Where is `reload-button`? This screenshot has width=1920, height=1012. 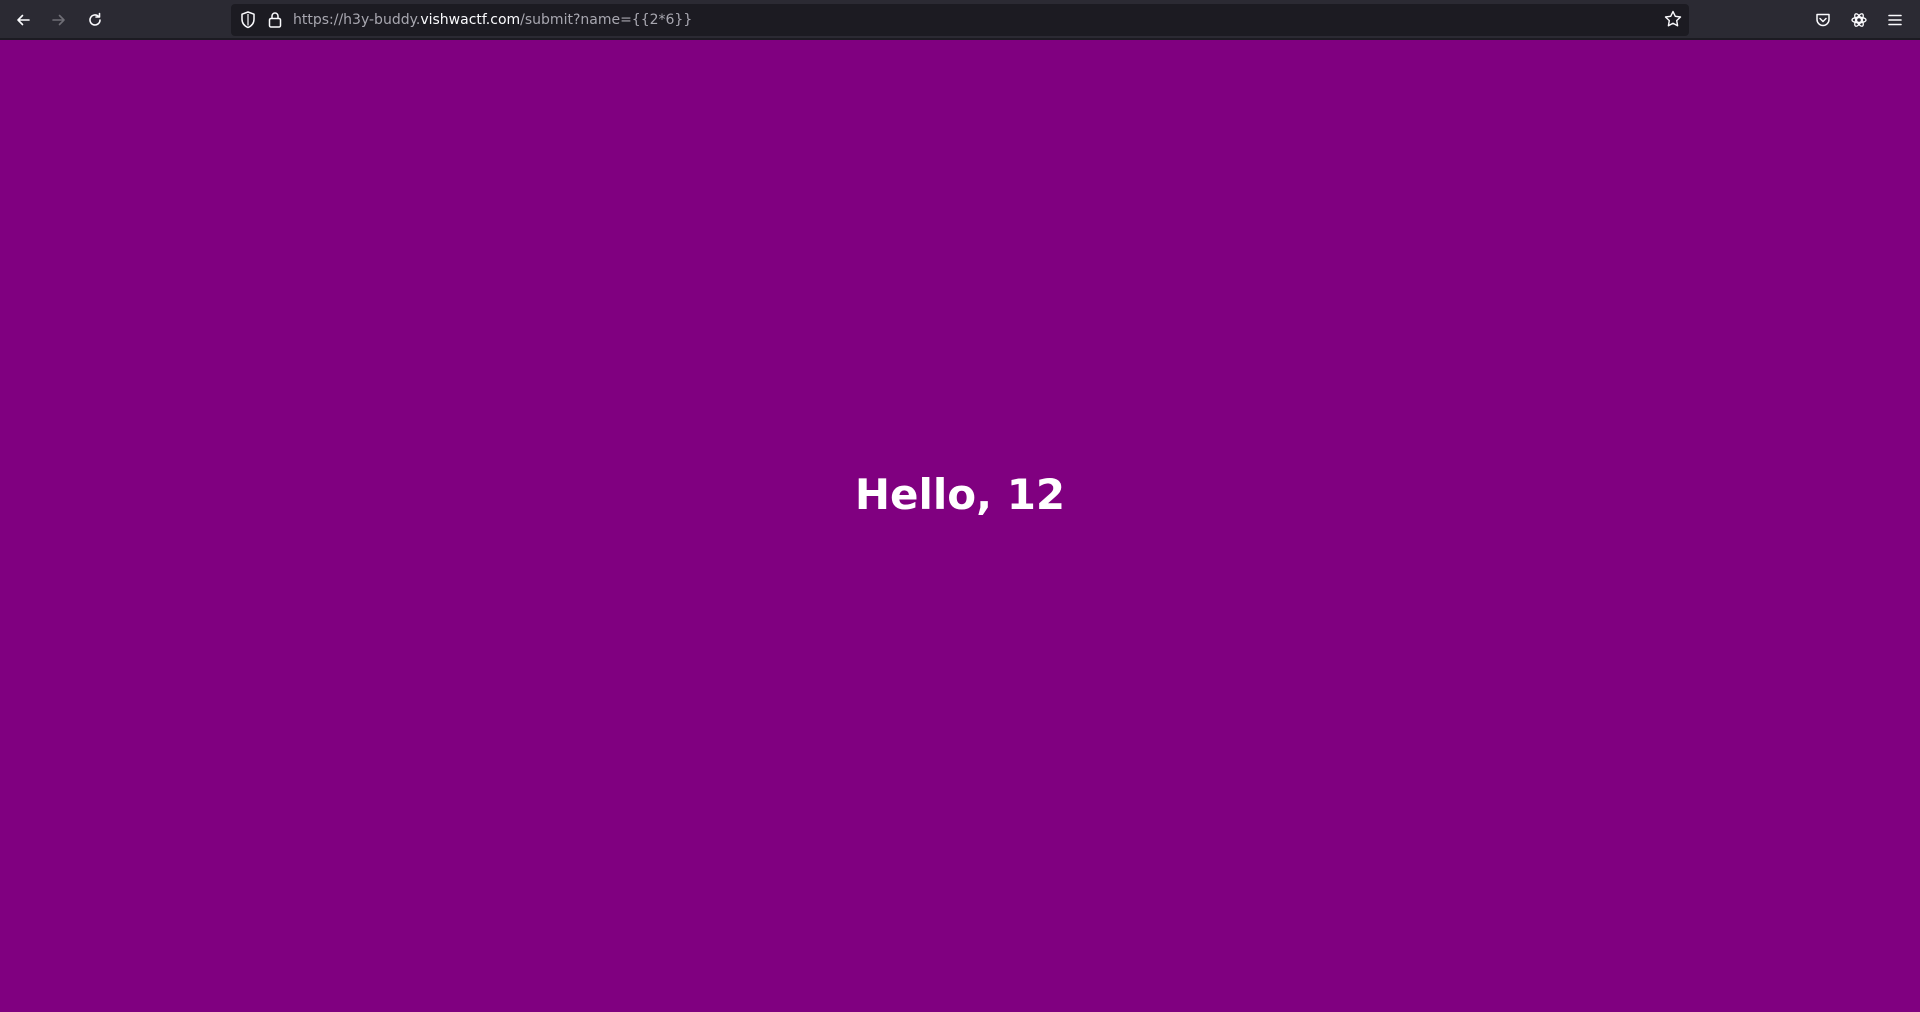 reload-button is located at coordinates (95, 20).